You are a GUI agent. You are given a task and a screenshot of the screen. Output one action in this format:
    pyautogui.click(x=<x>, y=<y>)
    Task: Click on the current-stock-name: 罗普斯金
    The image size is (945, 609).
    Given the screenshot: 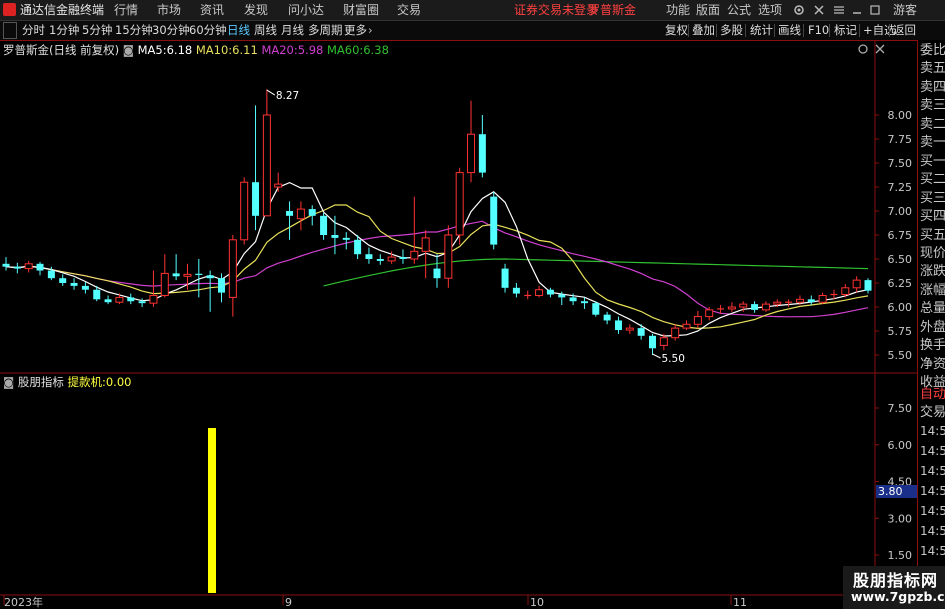 What is the action you would take?
    pyautogui.click(x=612, y=10)
    